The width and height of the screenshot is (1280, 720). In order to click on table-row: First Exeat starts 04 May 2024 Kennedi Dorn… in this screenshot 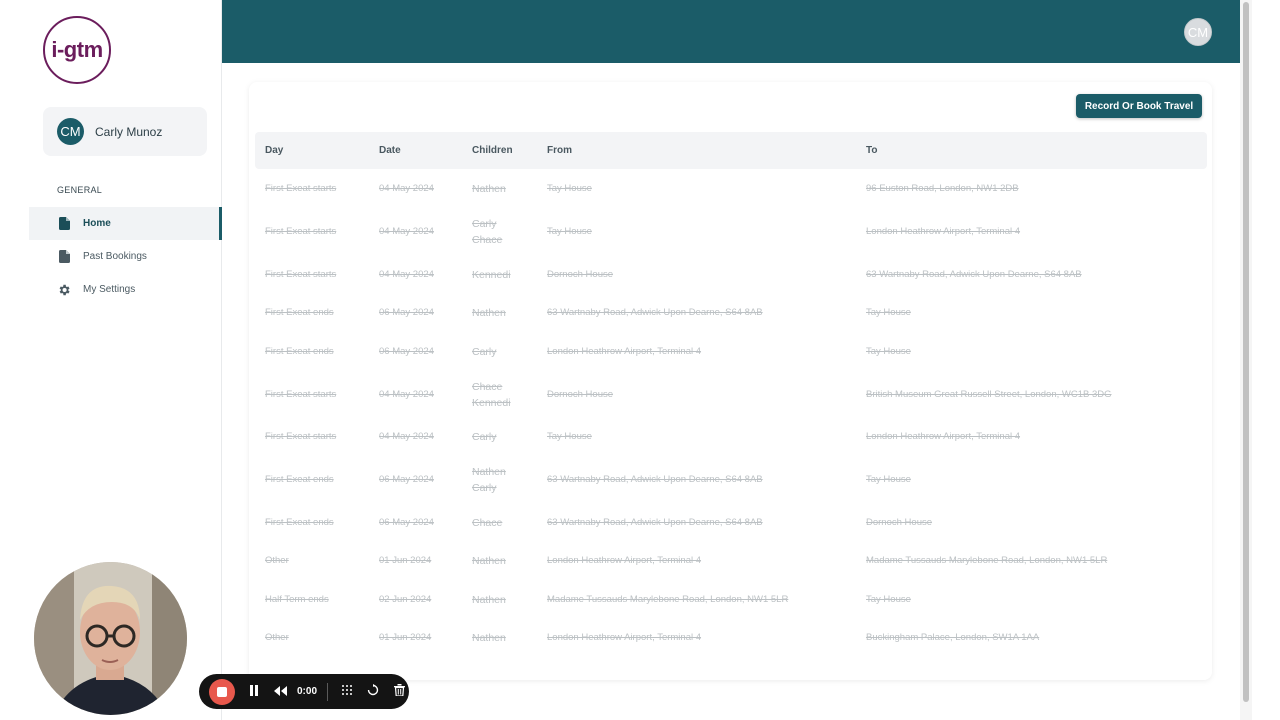, I will do `click(731, 275)`.